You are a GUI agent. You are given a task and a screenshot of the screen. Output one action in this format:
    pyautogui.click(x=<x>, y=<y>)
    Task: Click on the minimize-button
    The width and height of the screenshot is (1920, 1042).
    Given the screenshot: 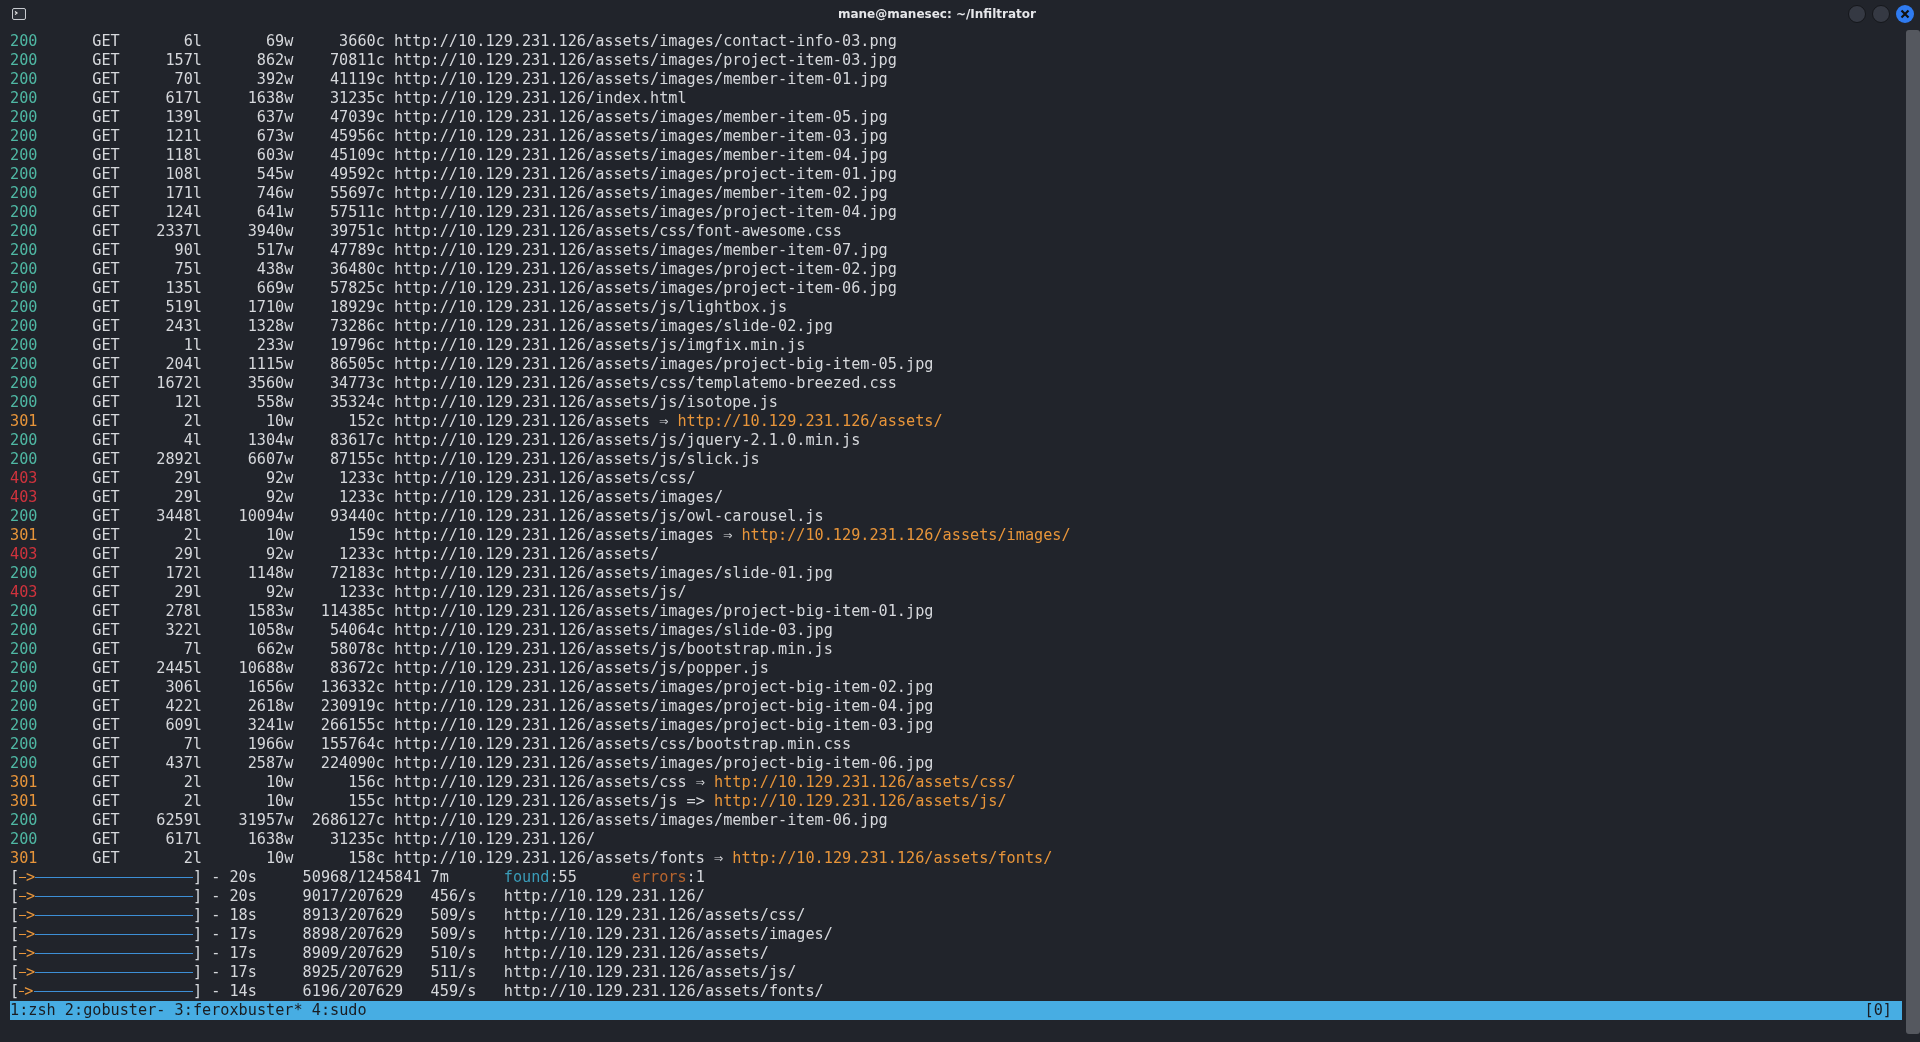 What is the action you would take?
    pyautogui.click(x=1857, y=14)
    